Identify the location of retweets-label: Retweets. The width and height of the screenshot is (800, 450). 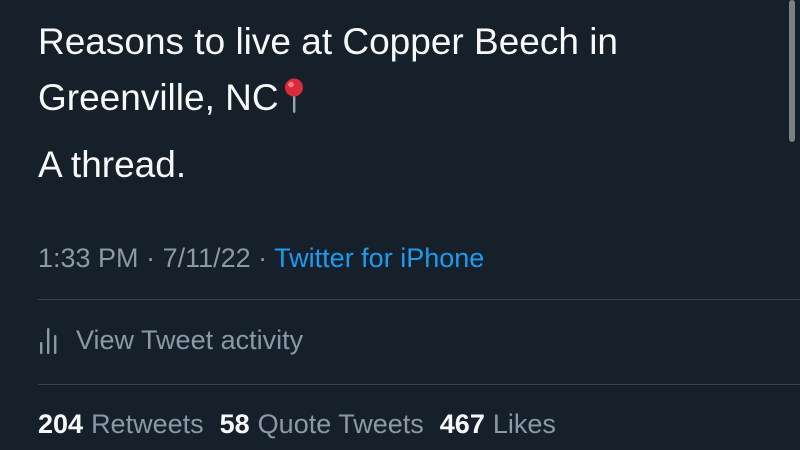
(147, 424).